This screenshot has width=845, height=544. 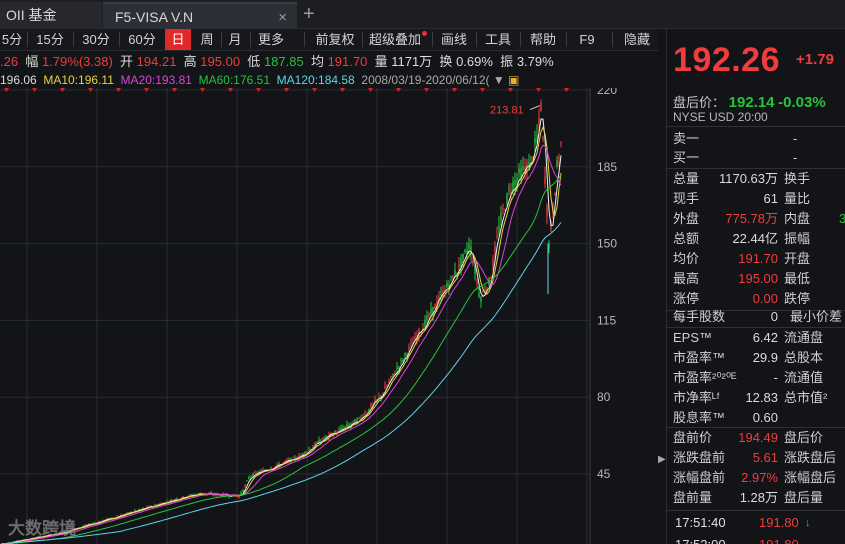 What do you see at coordinates (735, 157) in the screenshot?
I see `bid1-row: 买一 -` at bounding box center [735, 157].